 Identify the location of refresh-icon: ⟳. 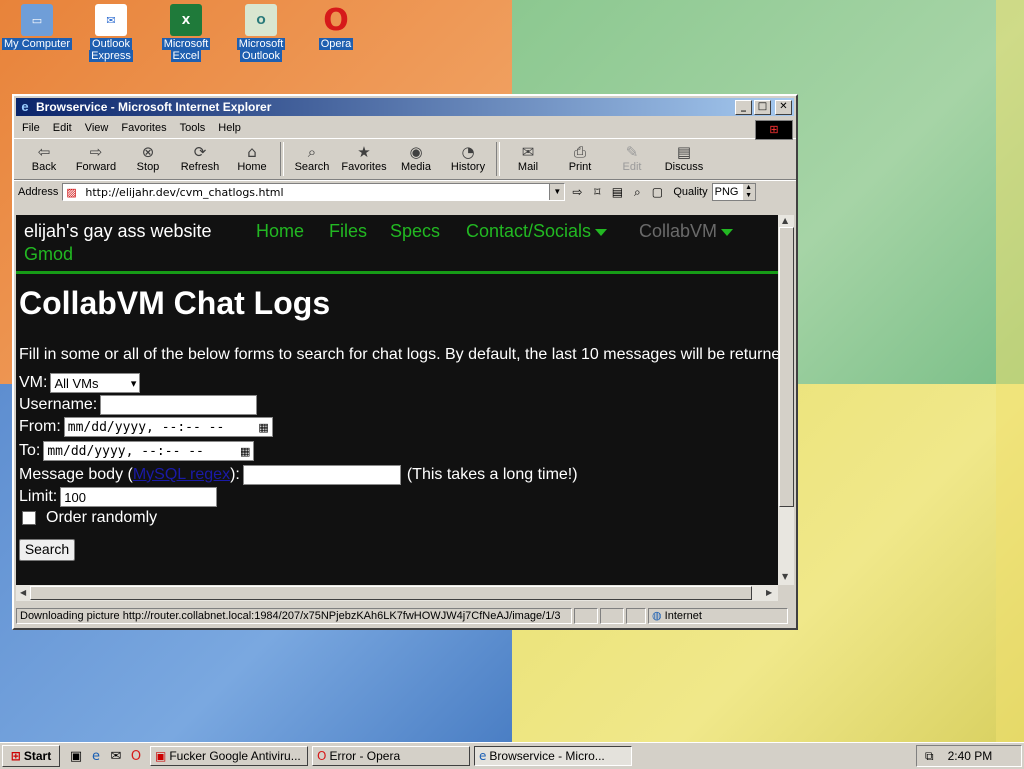
(200, 152).